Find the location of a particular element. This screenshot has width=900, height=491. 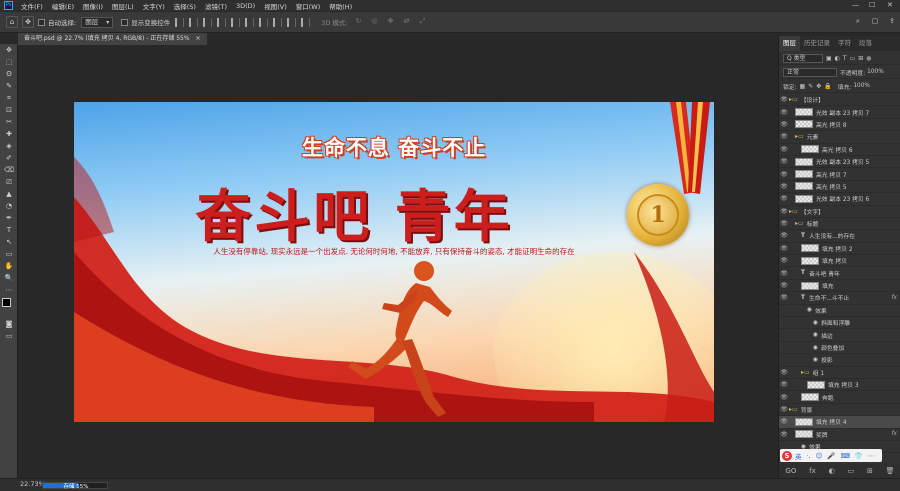

layer-effect-row: ◉ 描边 is located at coordinates (839, 335).